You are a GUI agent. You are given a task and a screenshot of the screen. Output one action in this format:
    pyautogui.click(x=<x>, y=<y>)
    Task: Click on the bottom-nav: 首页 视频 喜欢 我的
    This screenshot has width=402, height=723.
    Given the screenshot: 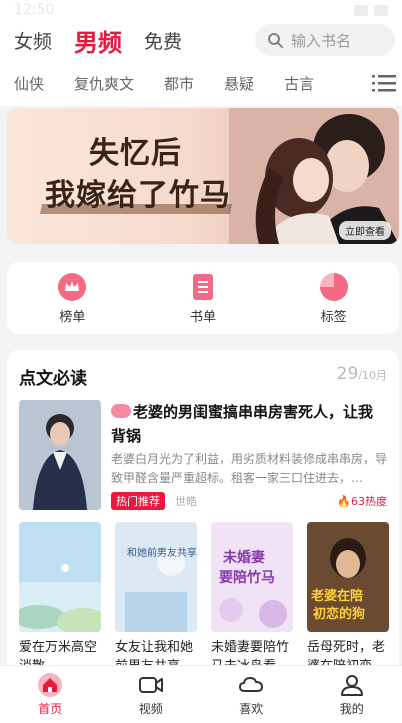 What is the action you would take?
    pyautogui.click(x=201, y=694)
    